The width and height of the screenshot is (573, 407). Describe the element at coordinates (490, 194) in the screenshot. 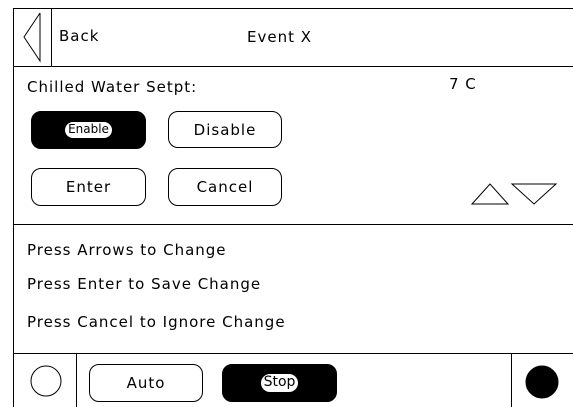

I see `up-triangle-icon` at that location.